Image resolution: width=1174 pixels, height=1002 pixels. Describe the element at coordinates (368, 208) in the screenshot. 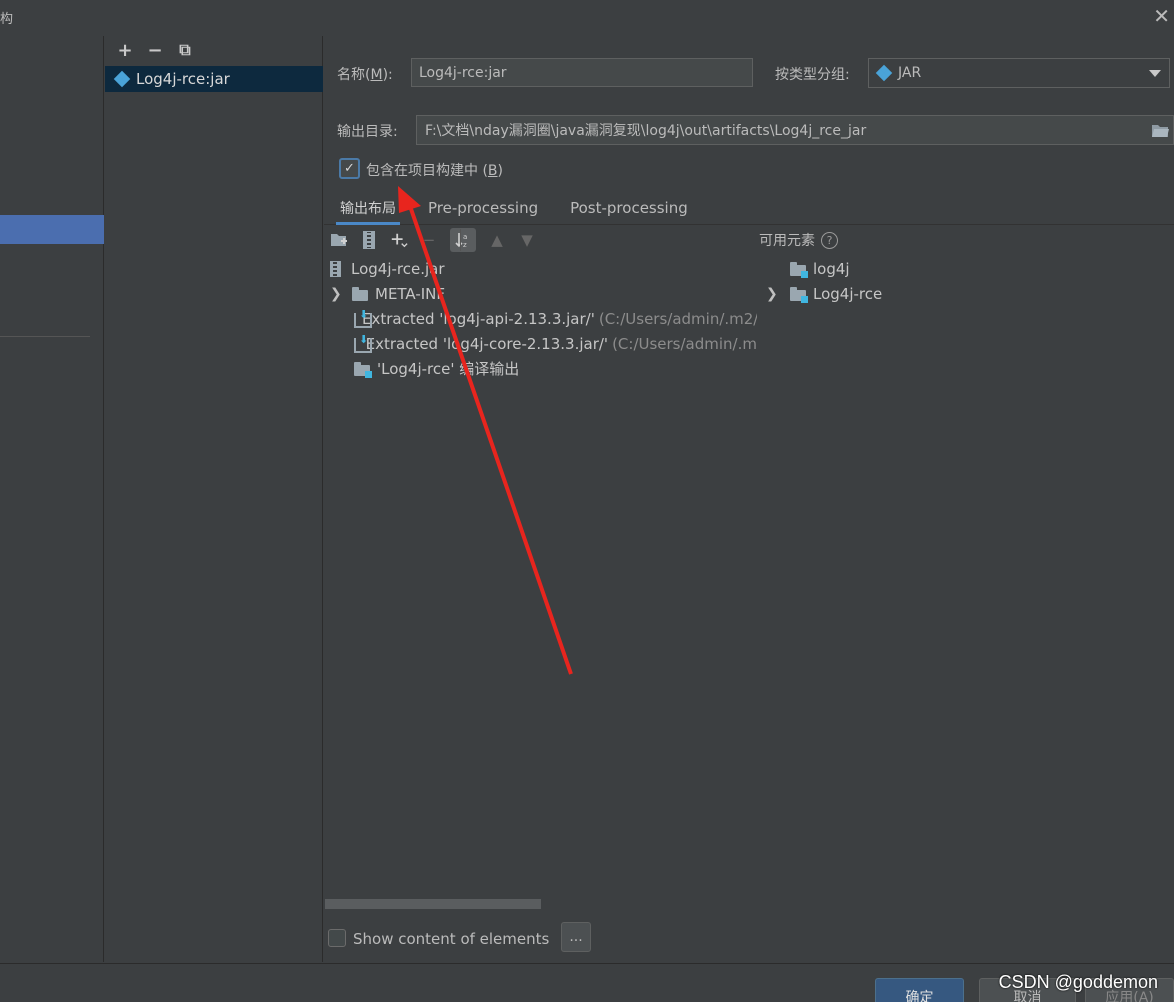

I see `tab-output-layout: 输出布局` at that location.